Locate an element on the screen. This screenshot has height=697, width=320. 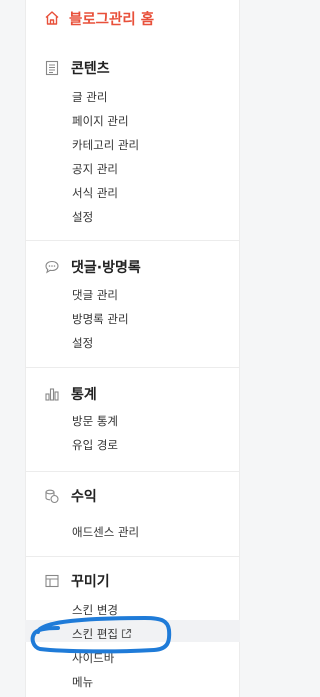
menu-post-management: 글 관리 is located at coordinates (89, 97).